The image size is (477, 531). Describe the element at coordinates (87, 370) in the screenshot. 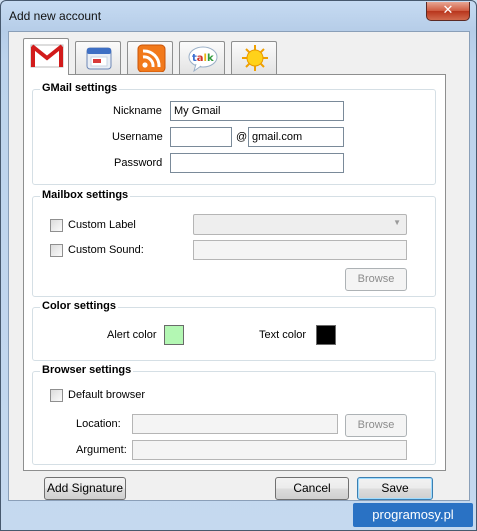

I see `browser-settings-title: Browser settings` at that location.